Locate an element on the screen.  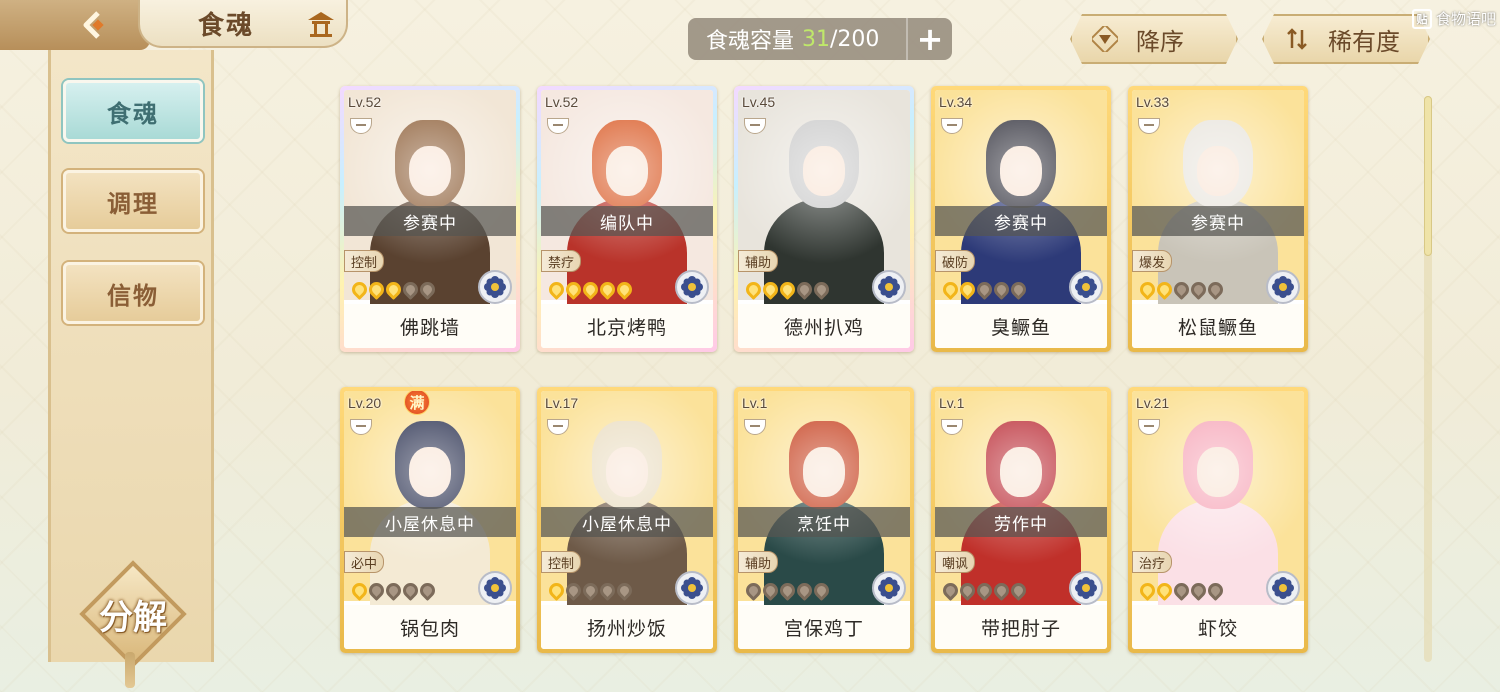
soul-card: Lv.1 烹饪中 辅助 宫保鸡丁 is located at coordinates (824, 520).